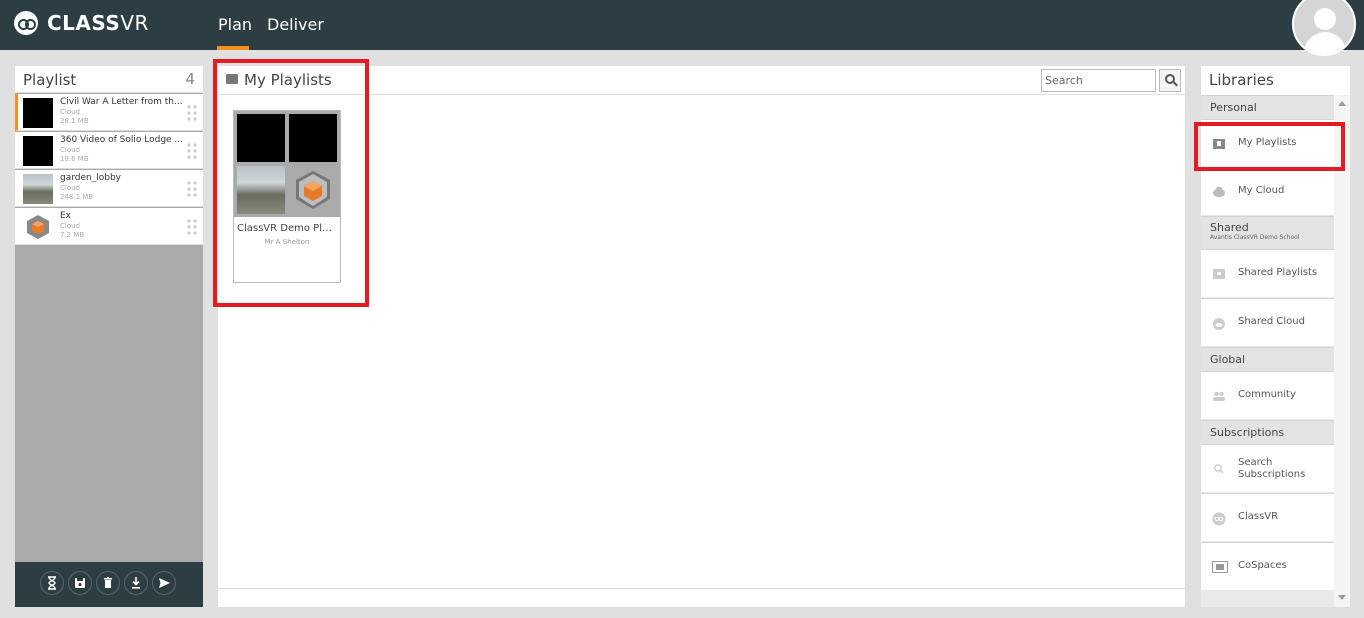 The image size is (1364, 618). I want to click on libraries-scrollbar, so click(1342, 351).